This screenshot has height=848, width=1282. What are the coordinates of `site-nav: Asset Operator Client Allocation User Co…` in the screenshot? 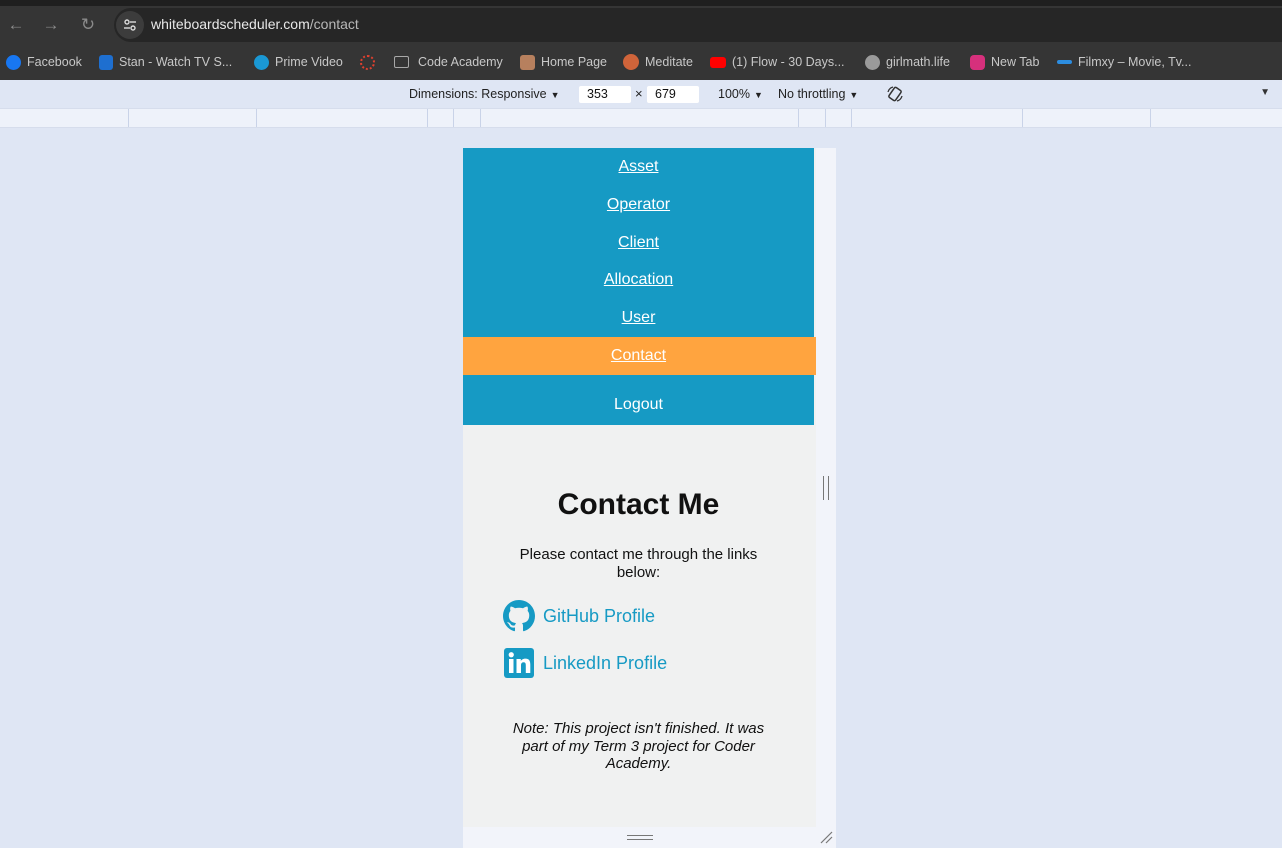 It's located at (639, 286).